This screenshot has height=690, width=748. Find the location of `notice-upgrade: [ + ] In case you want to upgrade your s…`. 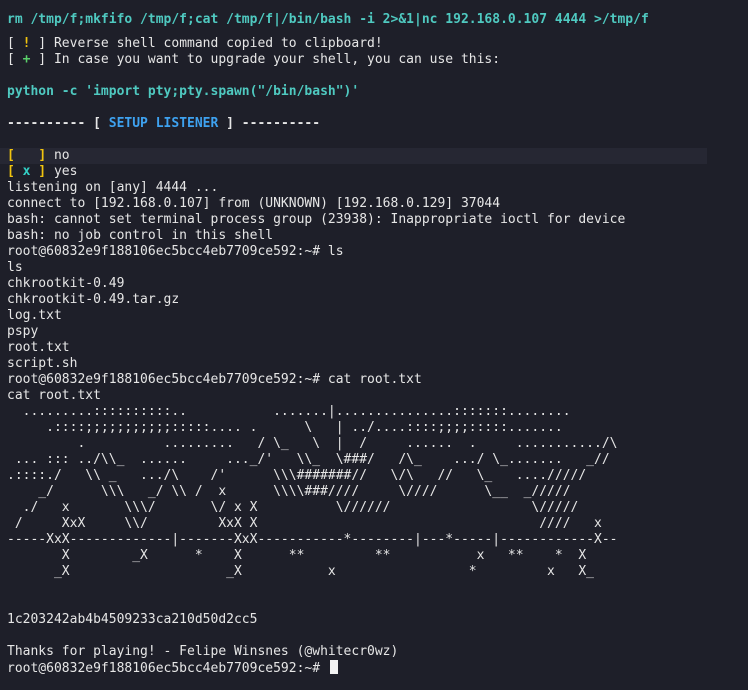

notice-upgrade: [ + ] In case you want to upgrade your s… is located at coordinates (377, 60).